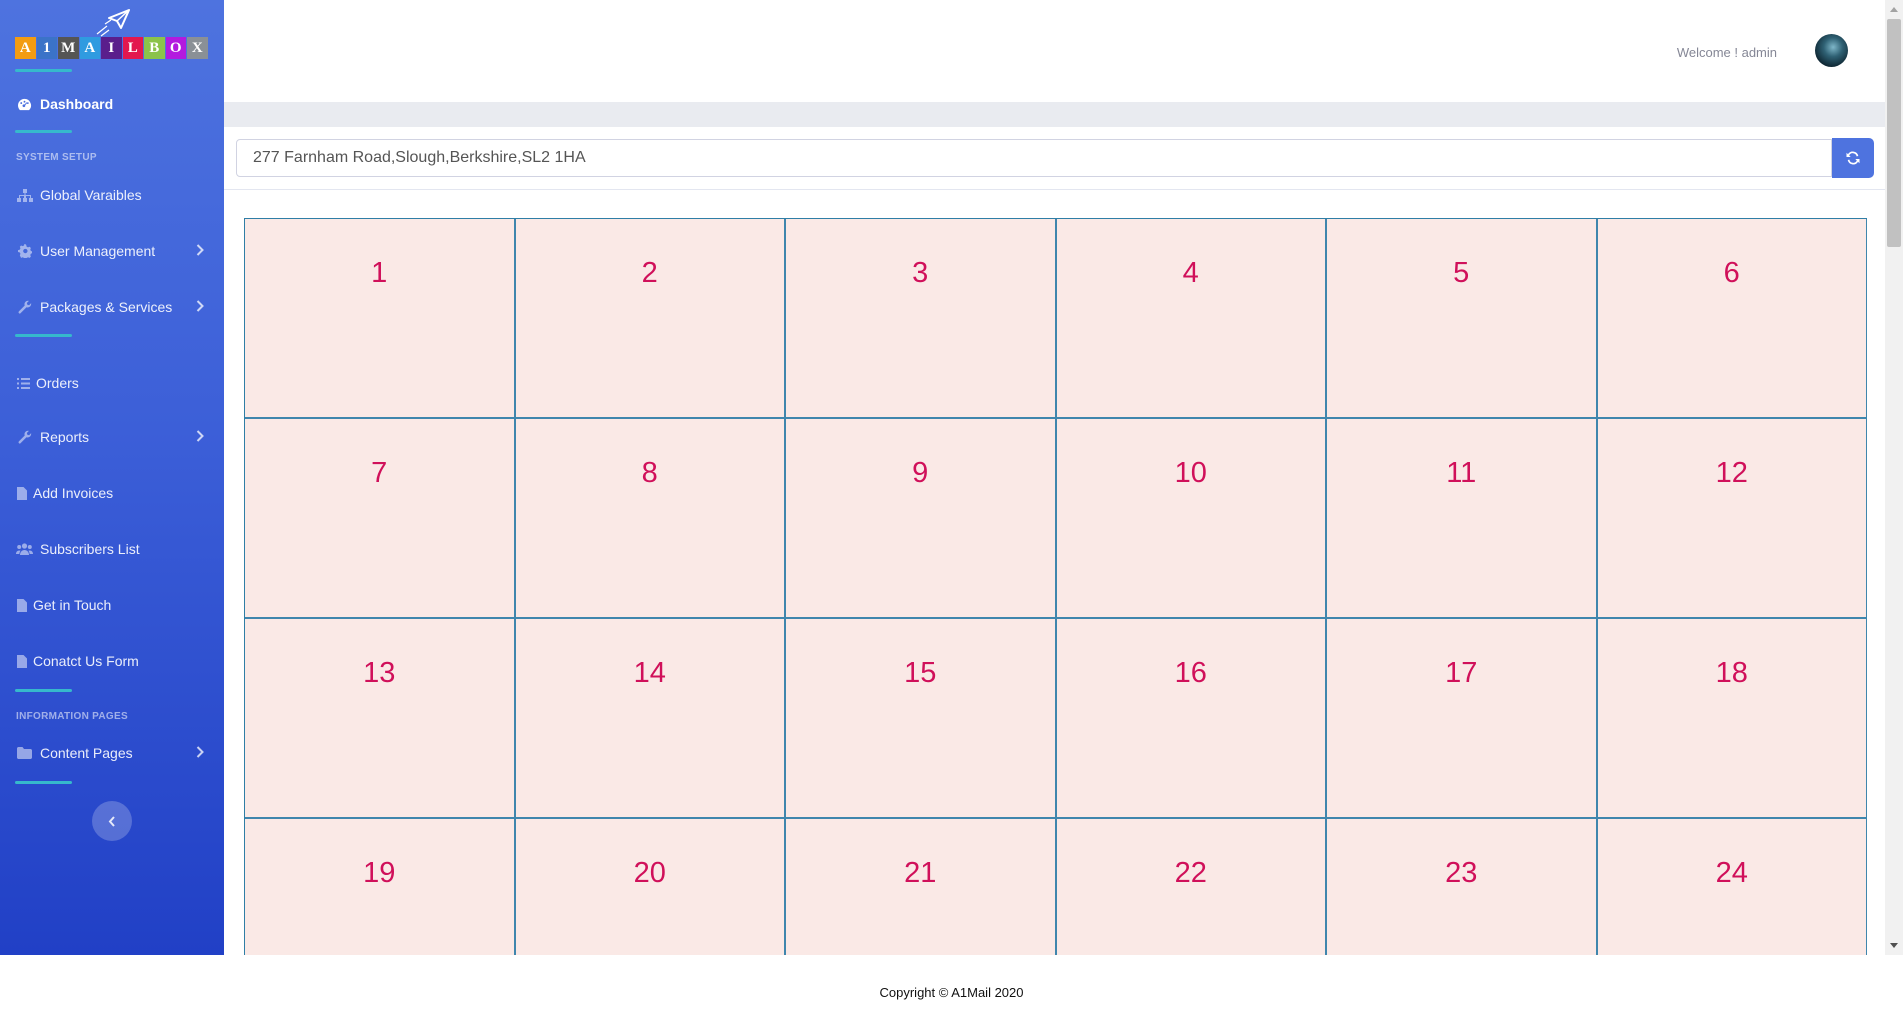  Describe the element at coordinates (379, 873) in the screenshot. I see `mailbox-number: 19` at that location.